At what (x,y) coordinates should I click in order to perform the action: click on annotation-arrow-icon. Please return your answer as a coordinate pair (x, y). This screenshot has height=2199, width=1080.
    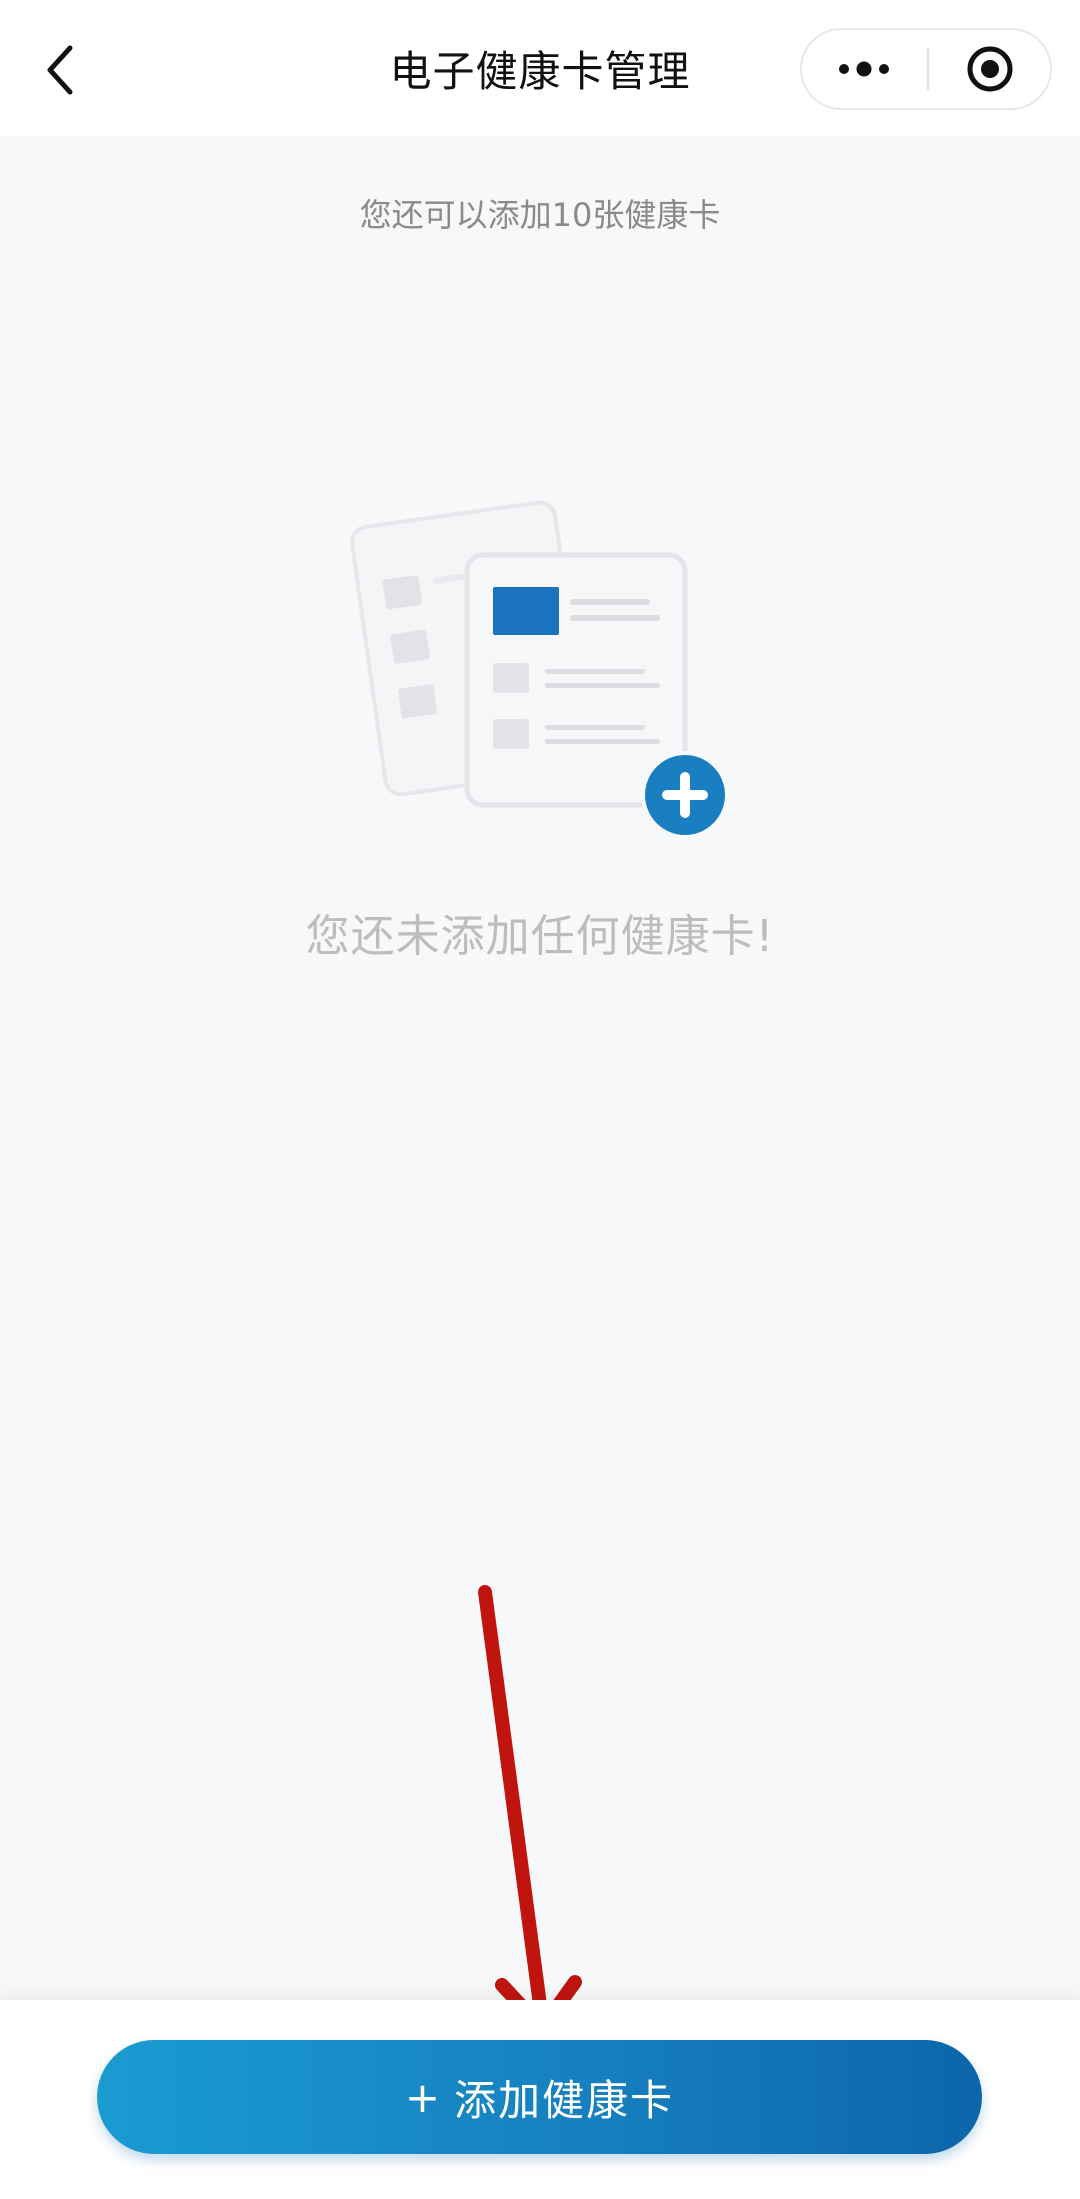
    Looking at the image, I should click on (530, 1810).